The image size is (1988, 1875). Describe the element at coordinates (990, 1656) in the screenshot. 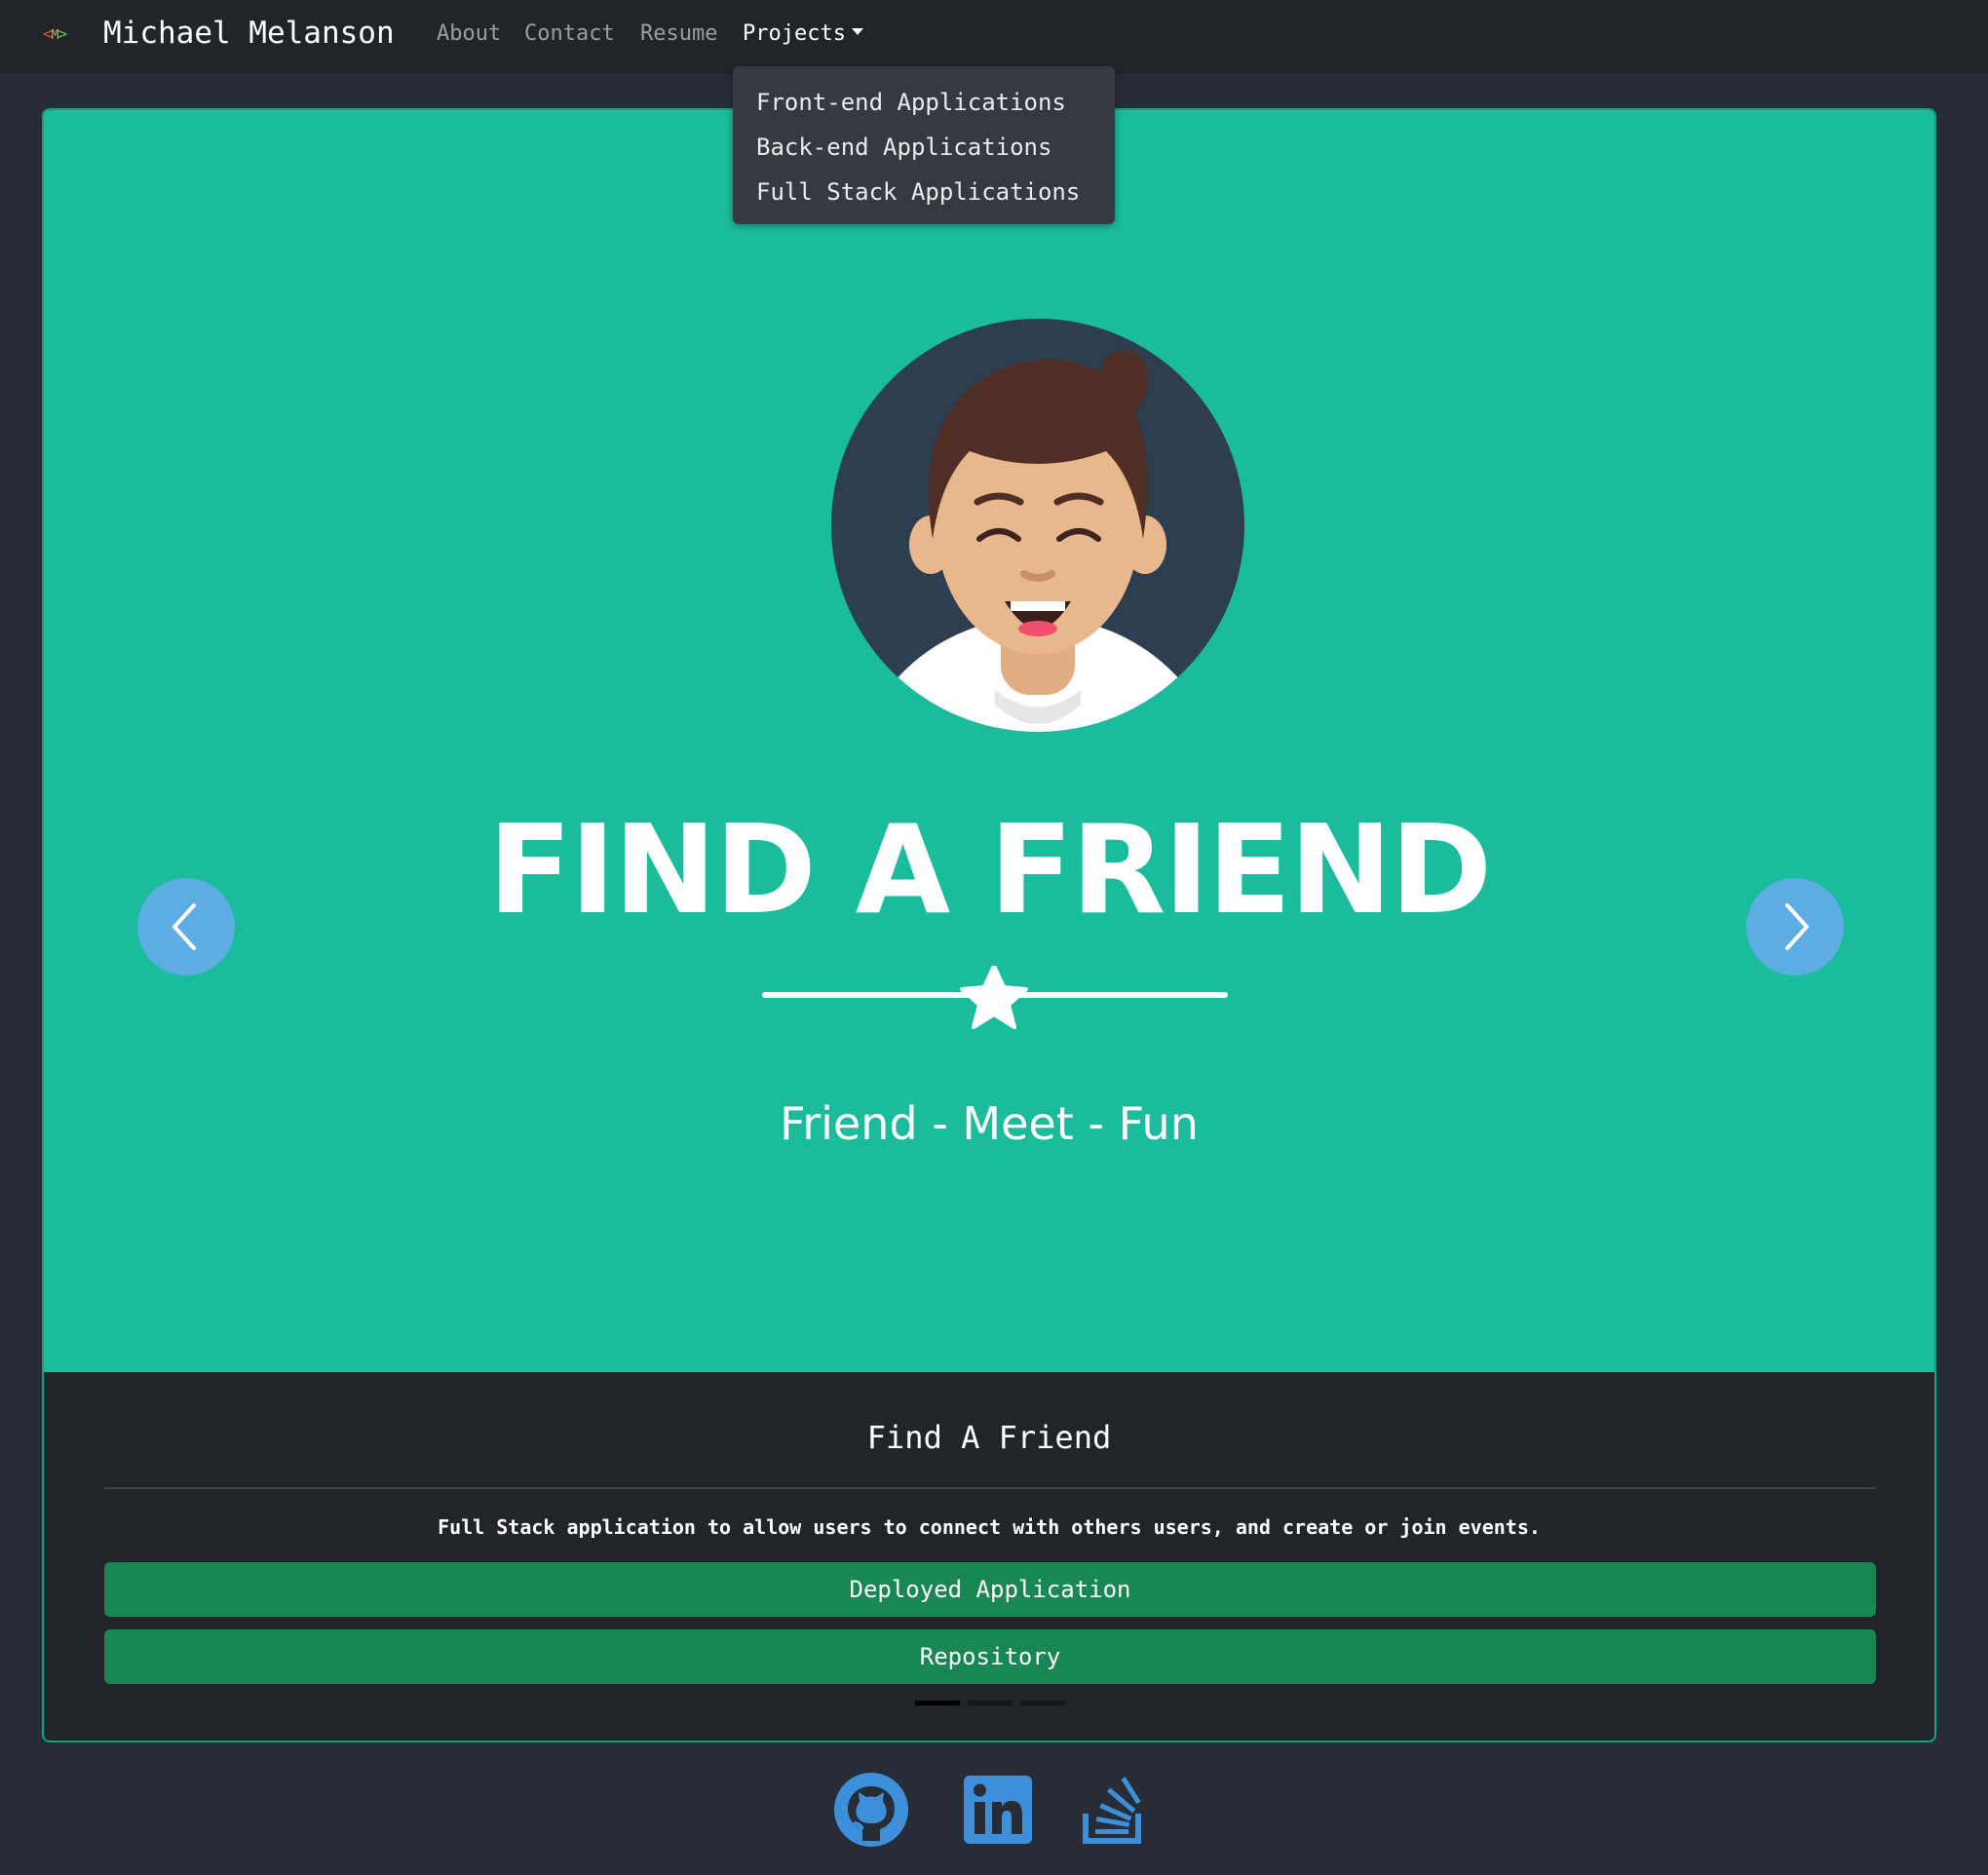

I see `repository-button: Repository` at that location.